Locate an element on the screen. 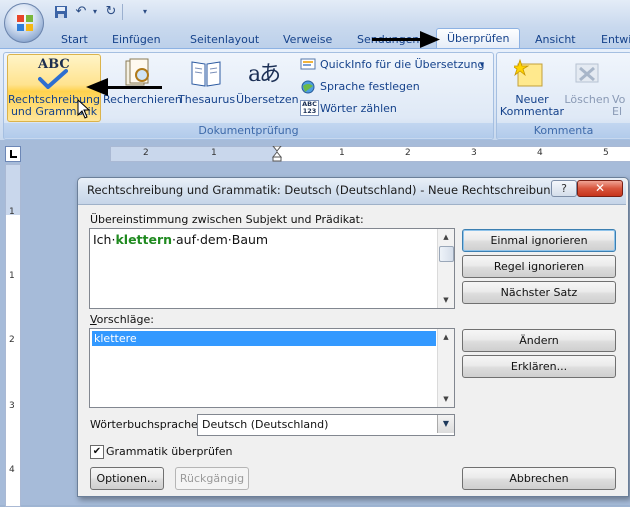 This screenshot has height=507, width=630. tab-ansicht: Ansicht is located at coordinates (555, 39).